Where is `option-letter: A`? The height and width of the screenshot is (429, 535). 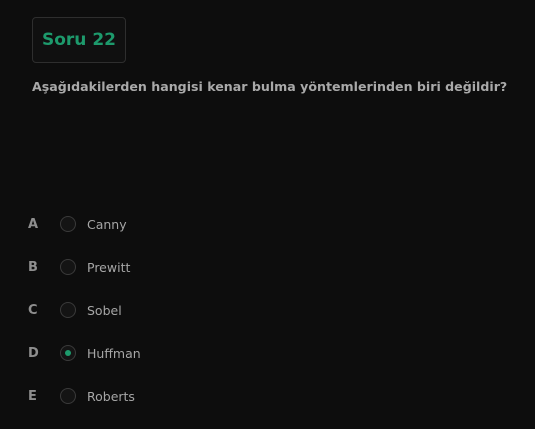
option-letter: A is located at coordinates (33, 224).